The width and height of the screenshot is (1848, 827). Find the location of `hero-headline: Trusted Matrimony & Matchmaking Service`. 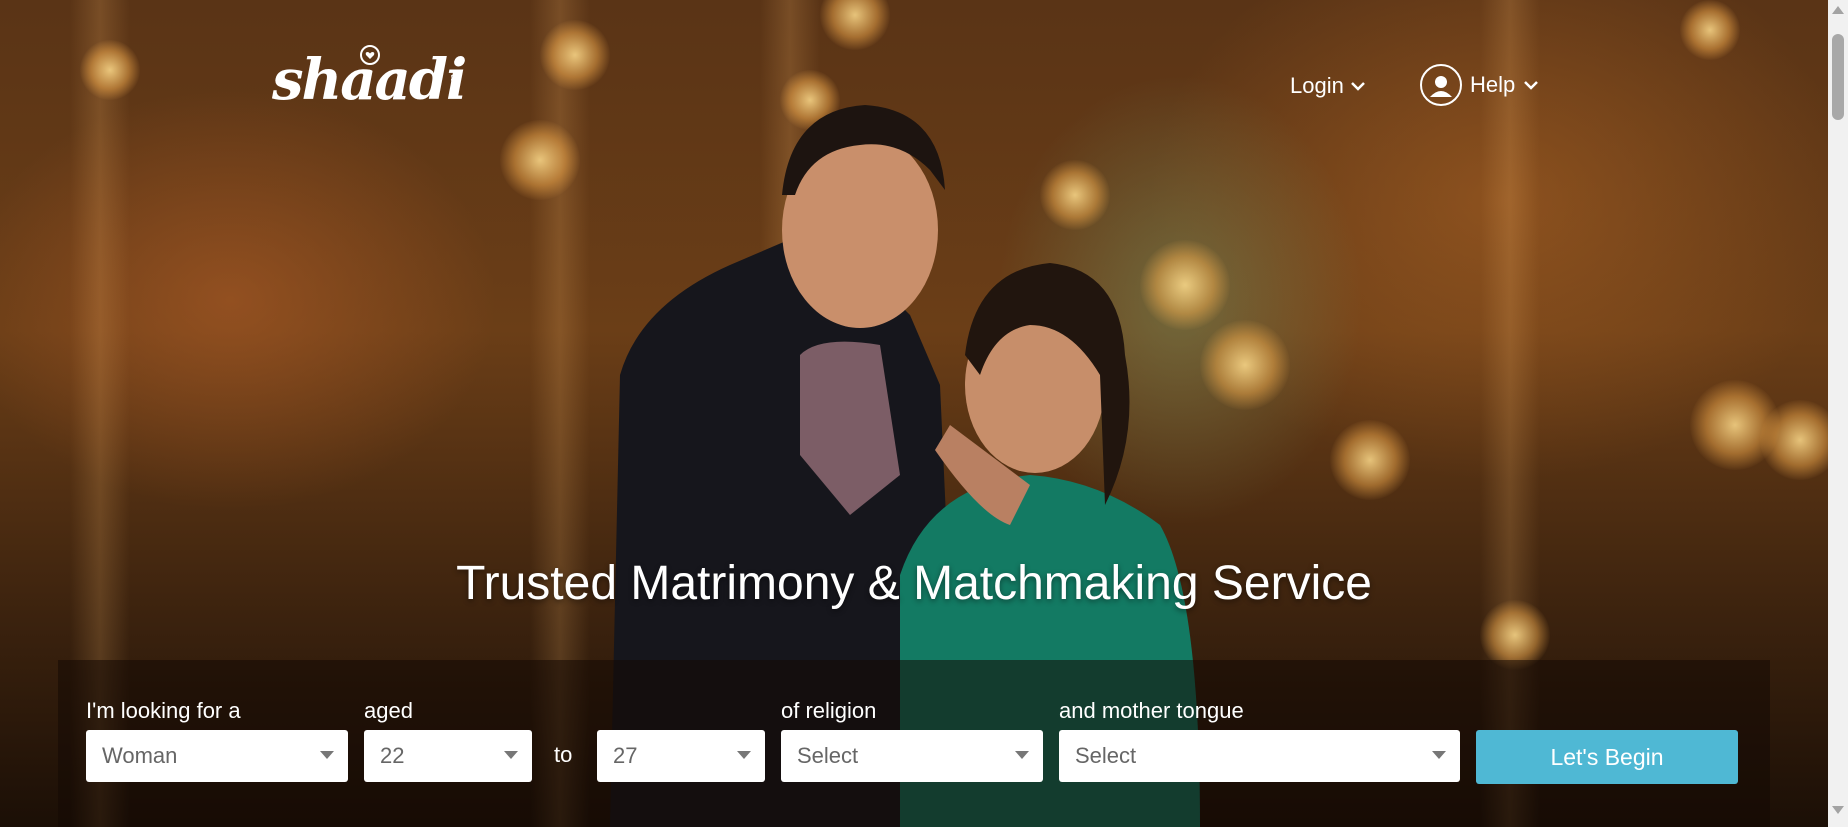

hero-headline: Trusted Matrimony & Matchmaking Service is located at coordinates (914, 583).